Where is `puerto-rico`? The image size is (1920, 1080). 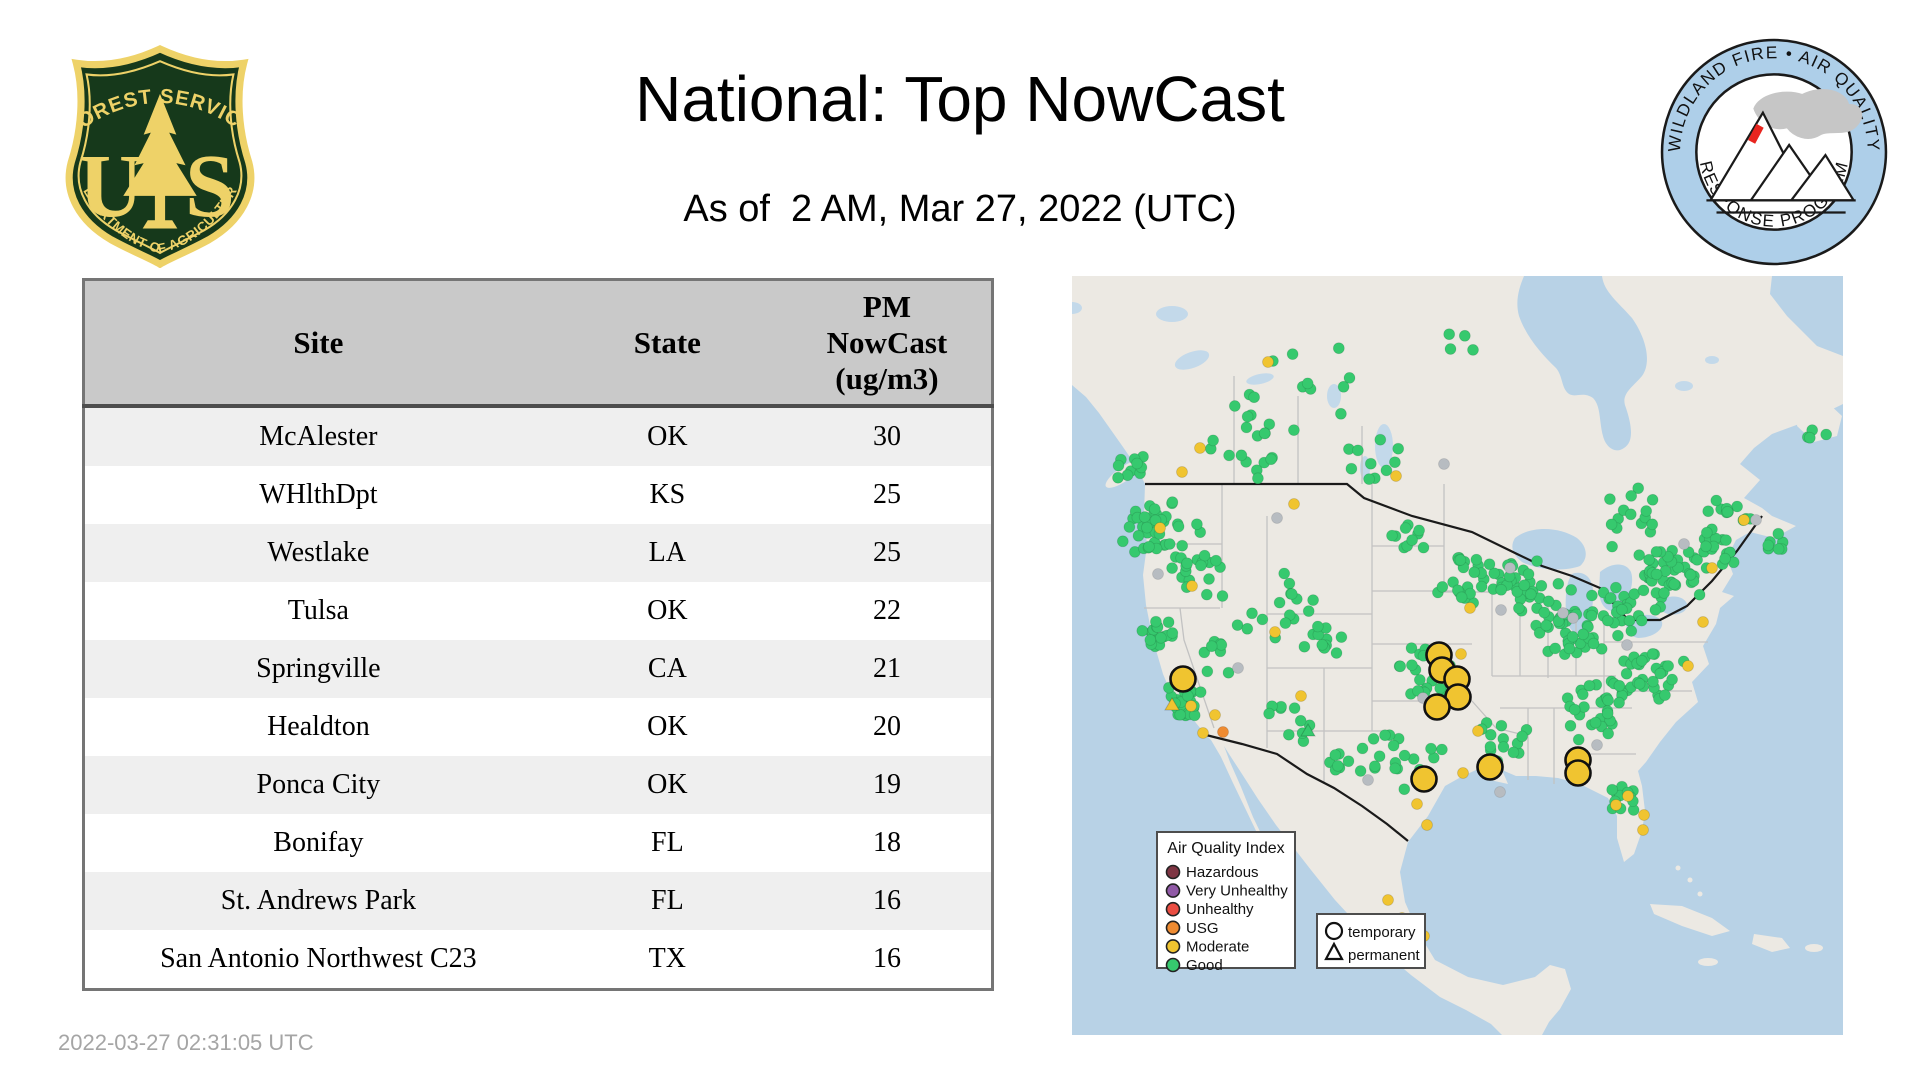 puerto-rico is located at coordinates (1814, 948).